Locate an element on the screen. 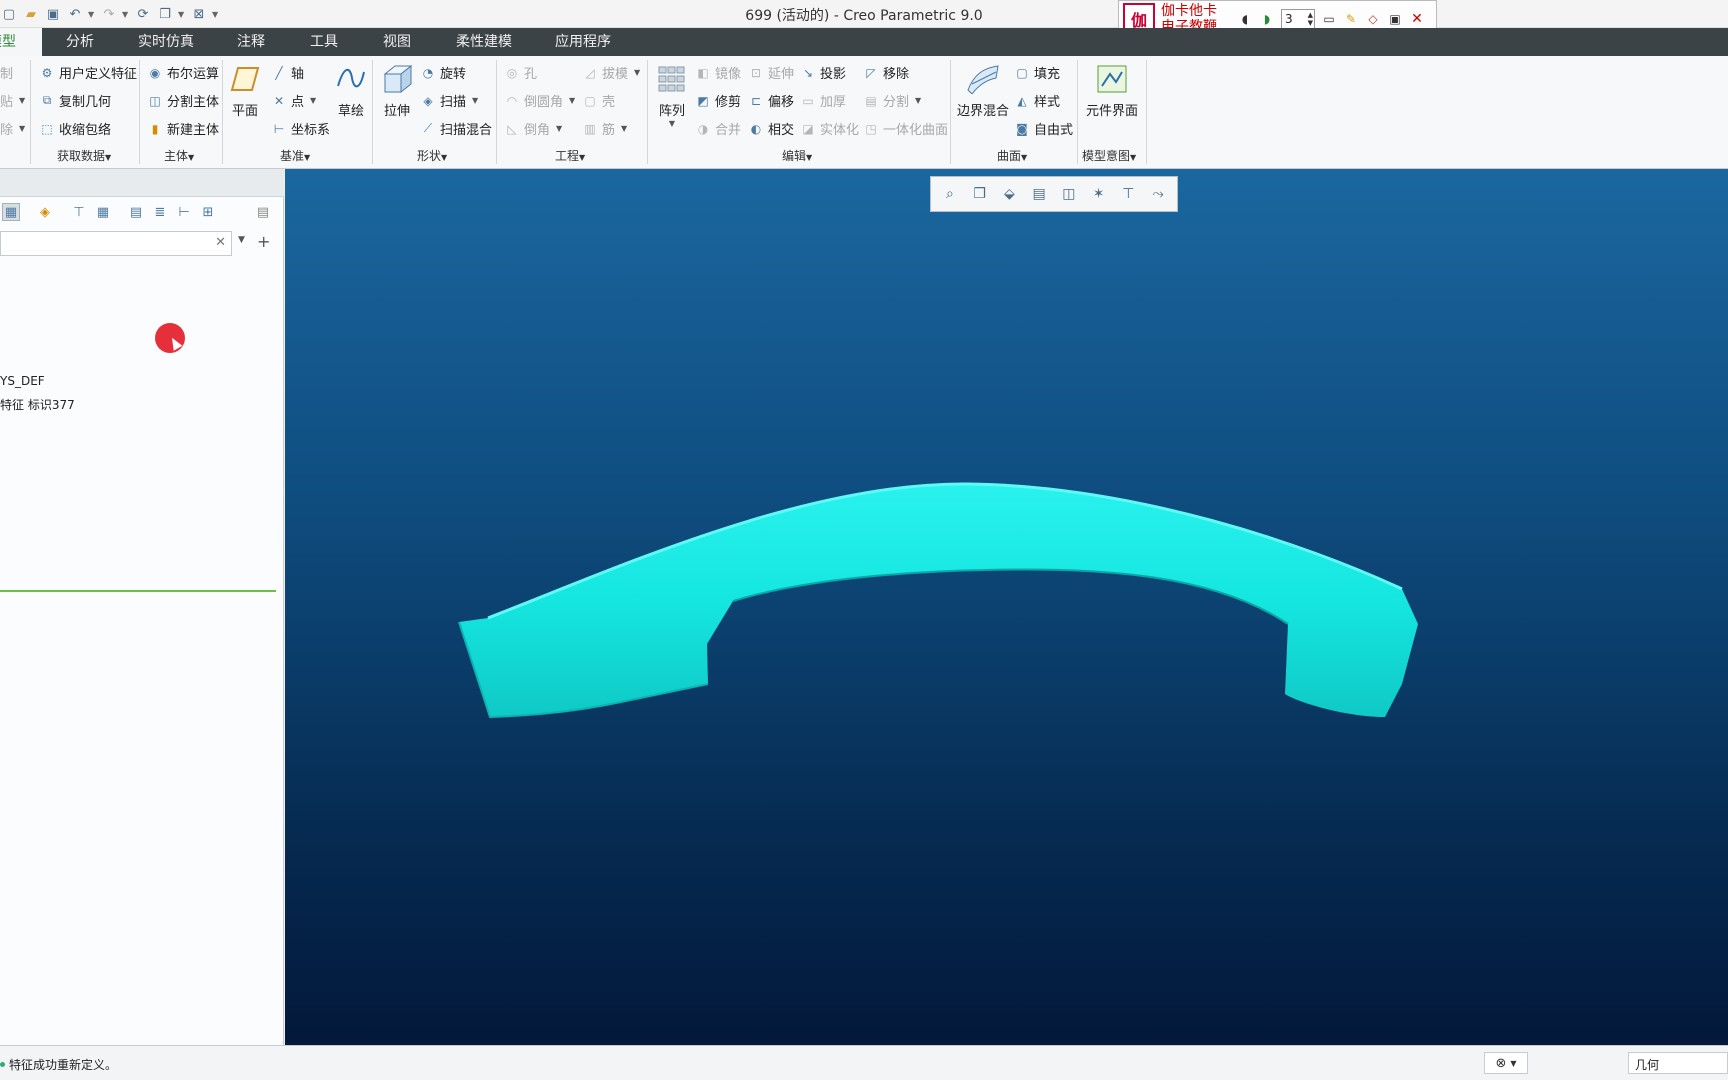 This screenshot has width=1728, height=1080. mouse-left-icon: ◖ is located at coordinates (1245, 19).